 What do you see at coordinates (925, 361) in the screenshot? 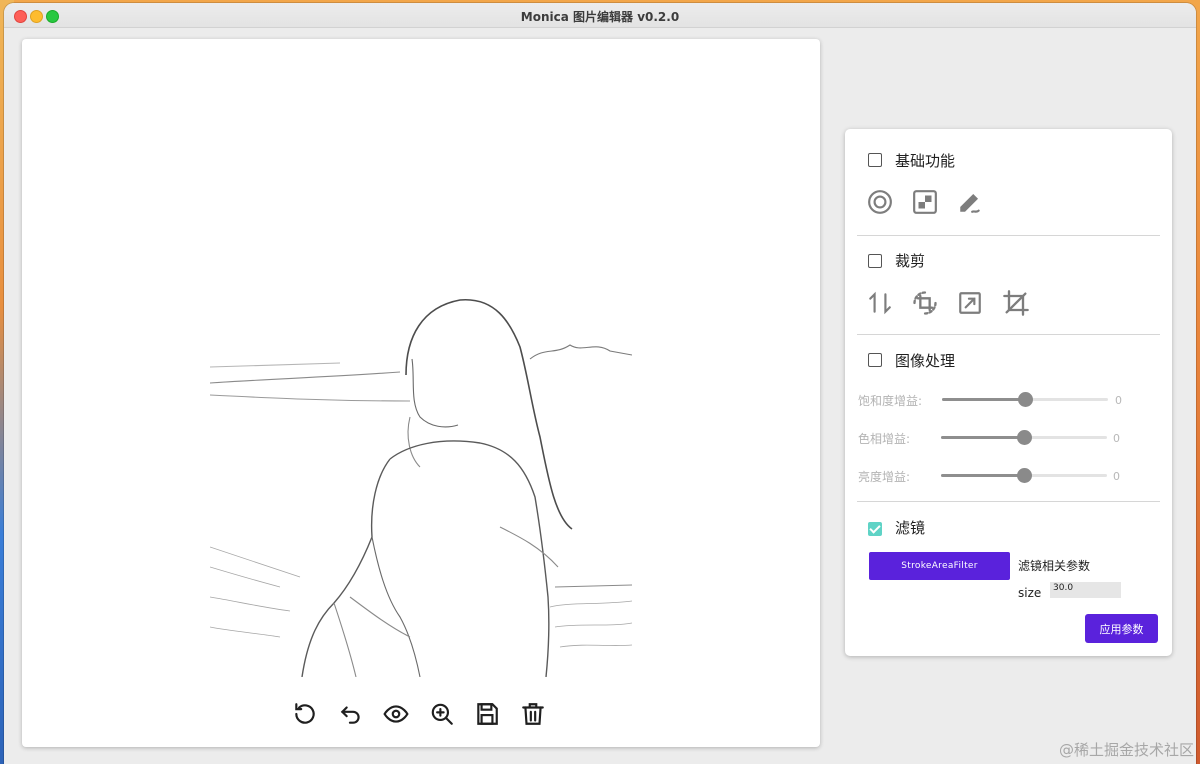
I see `image-processing-section-title: 图像处理` at bounding box center [925, 361].